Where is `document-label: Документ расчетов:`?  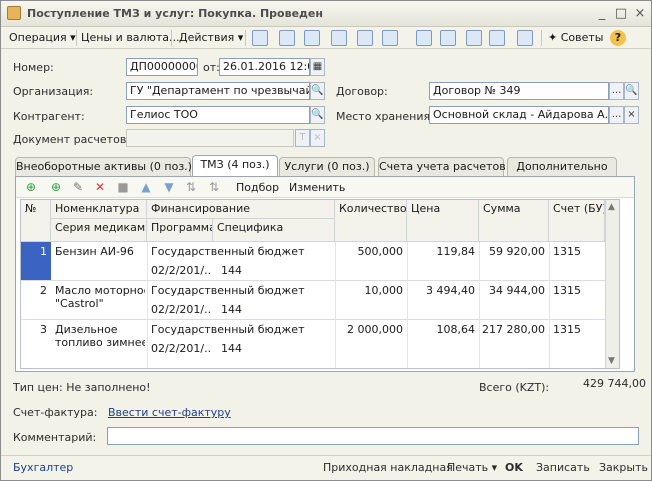
document-label: Документ расчетов: is located at coordinates (72, 139).